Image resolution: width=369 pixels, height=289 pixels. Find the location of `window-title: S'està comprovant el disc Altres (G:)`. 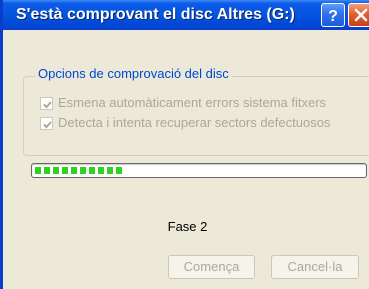

window-title: S'està comprovant el disc Altres (G:) is located at coordinates (155, 14).